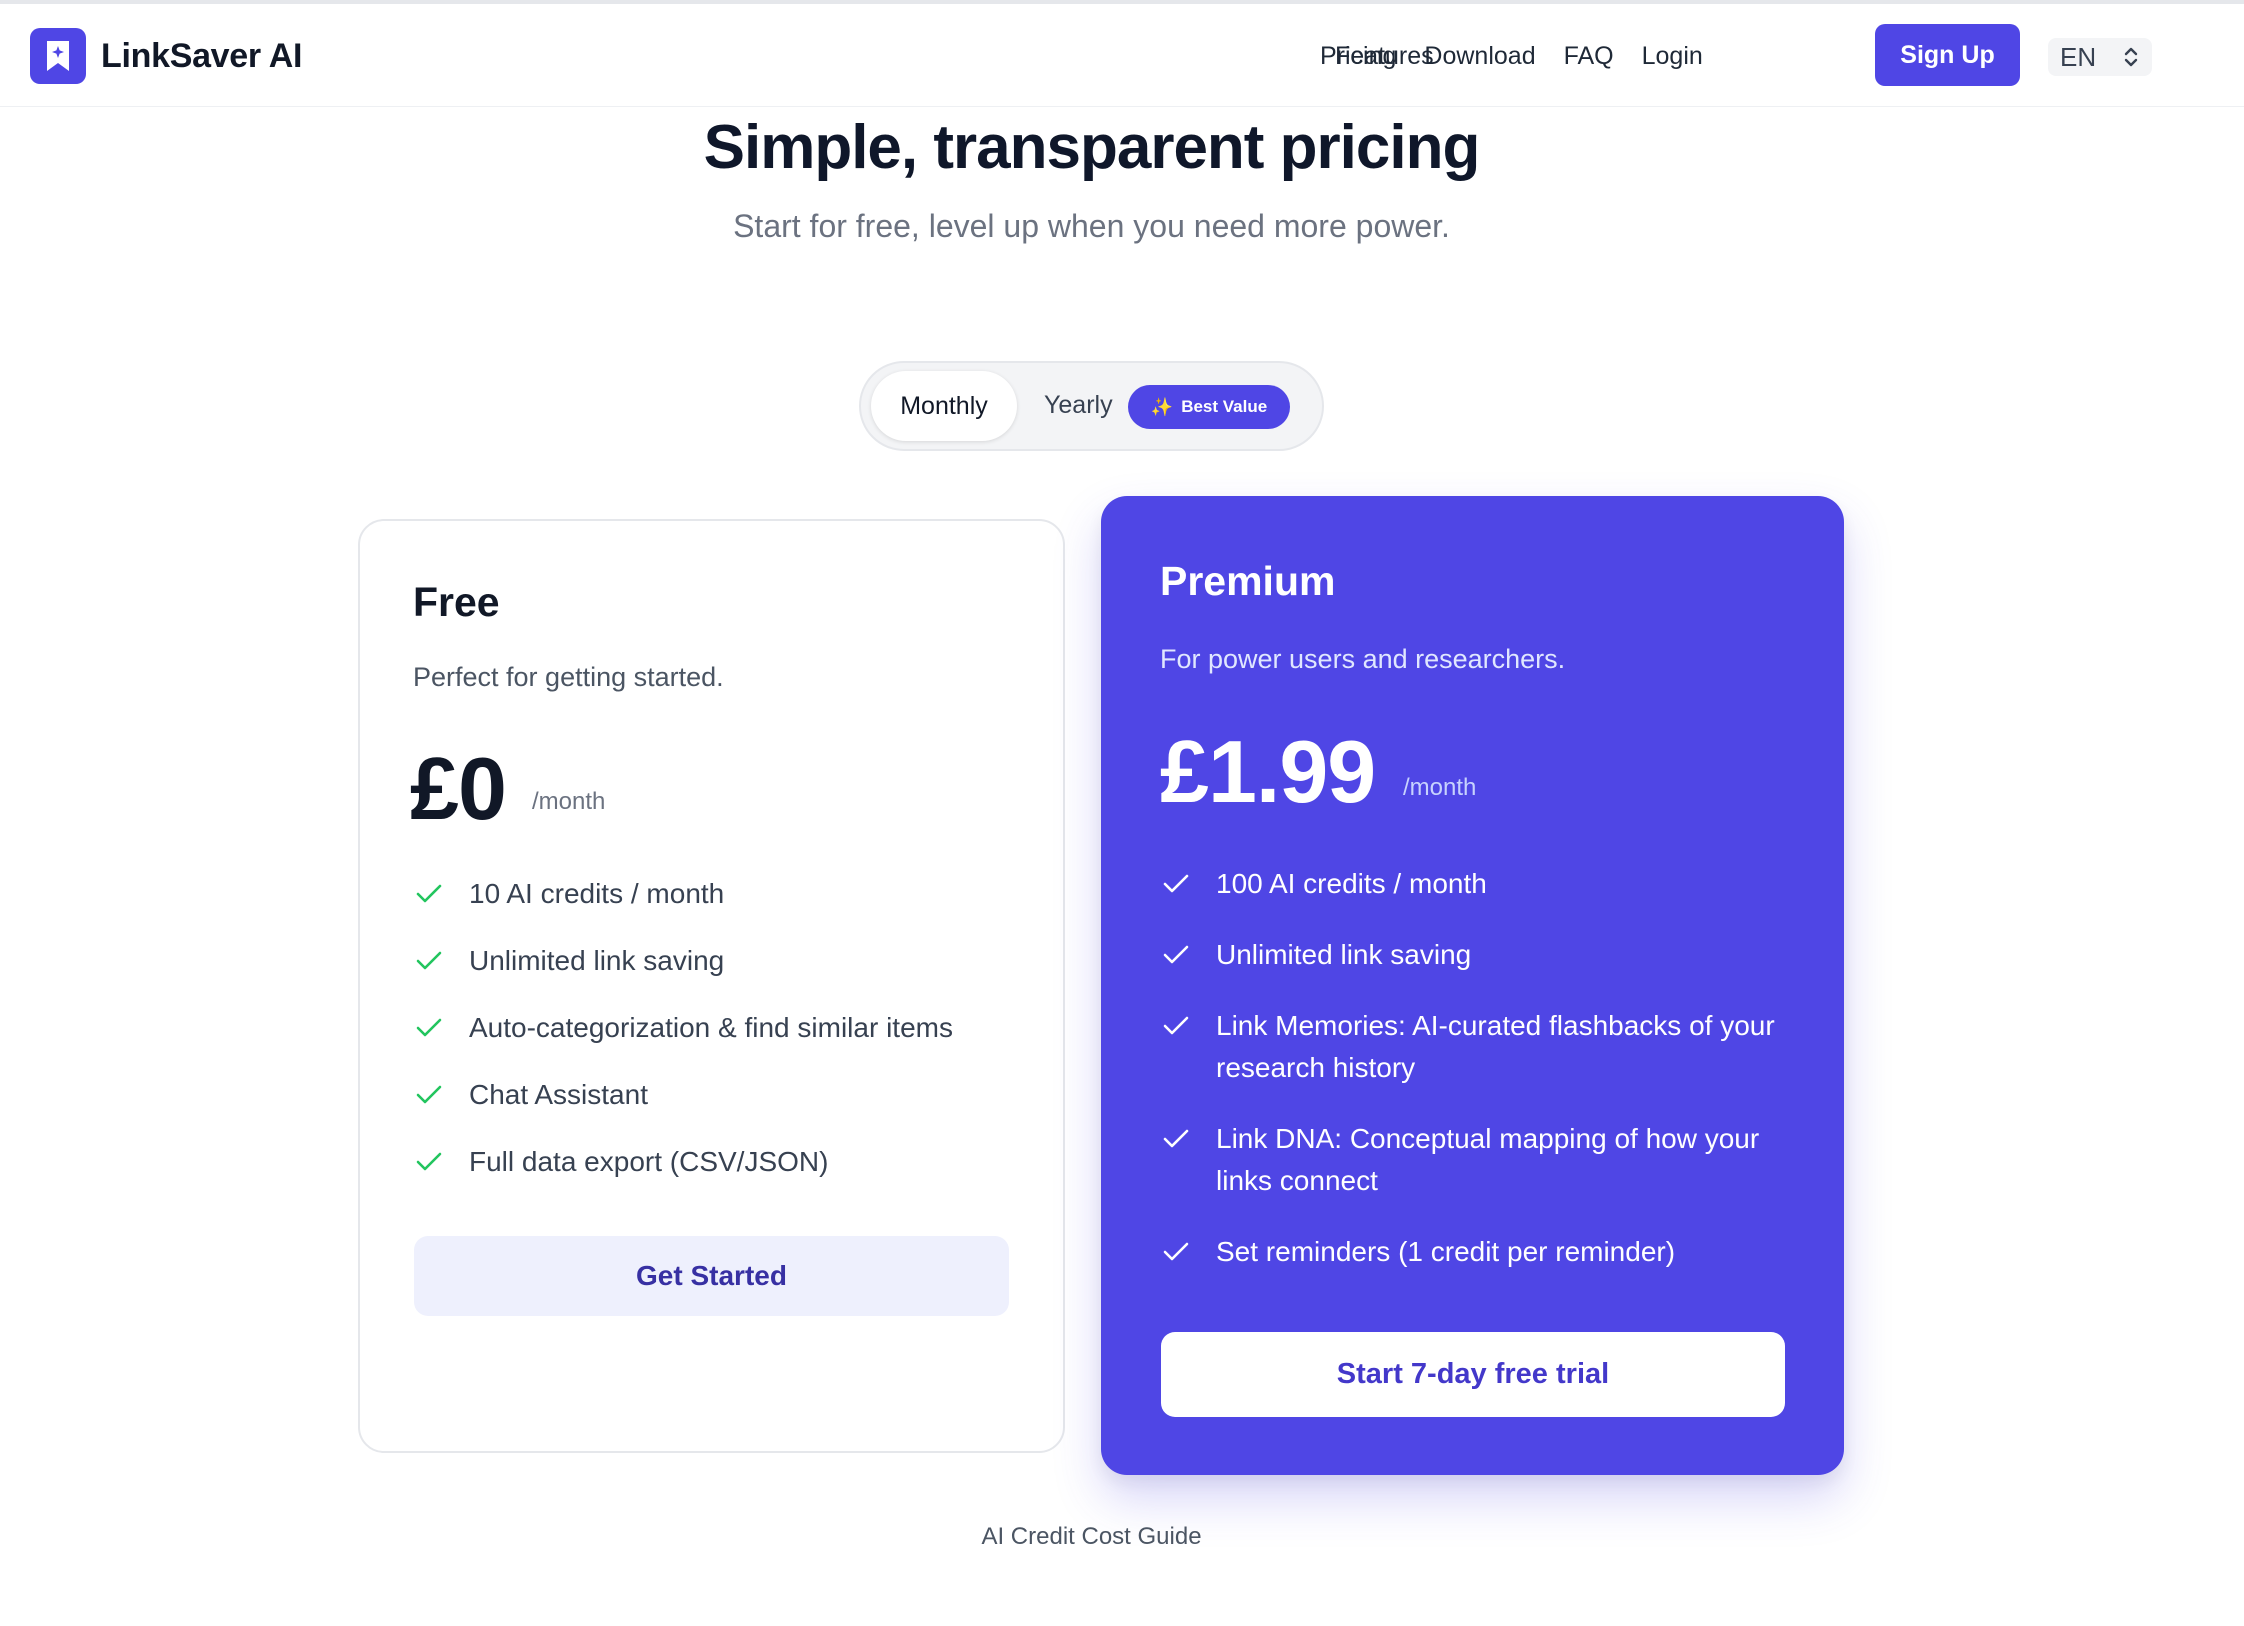 This screenshot has width=2244, height=1626. What do you see at coordinates (711, 1276) in the screenshot?
I see `get-started-button: Get Started` at bounding box center [711, 1276].